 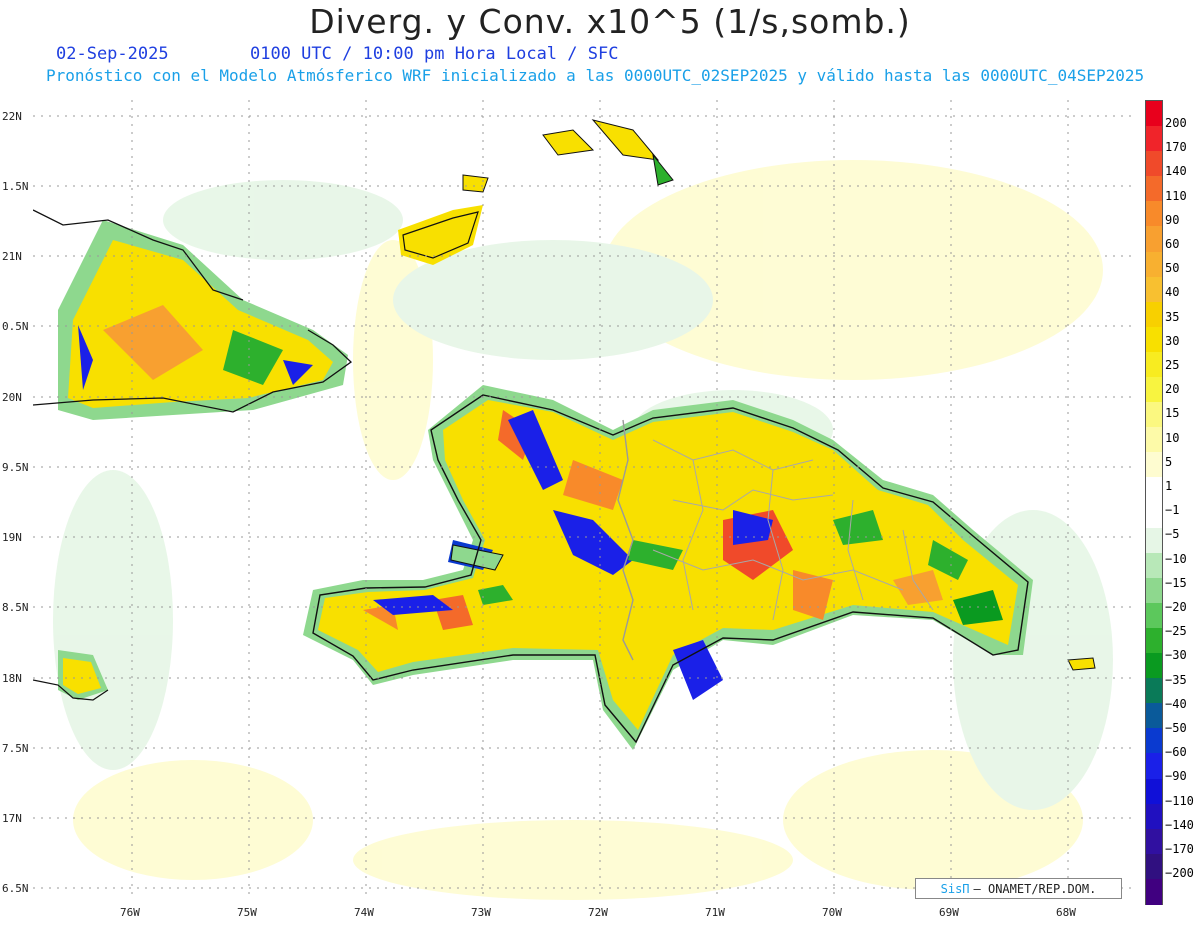 What do you see at coordinates (1172, 268) in the screenshot?
I see `color-legend-label: 50` at bounding box center [1172, 268].